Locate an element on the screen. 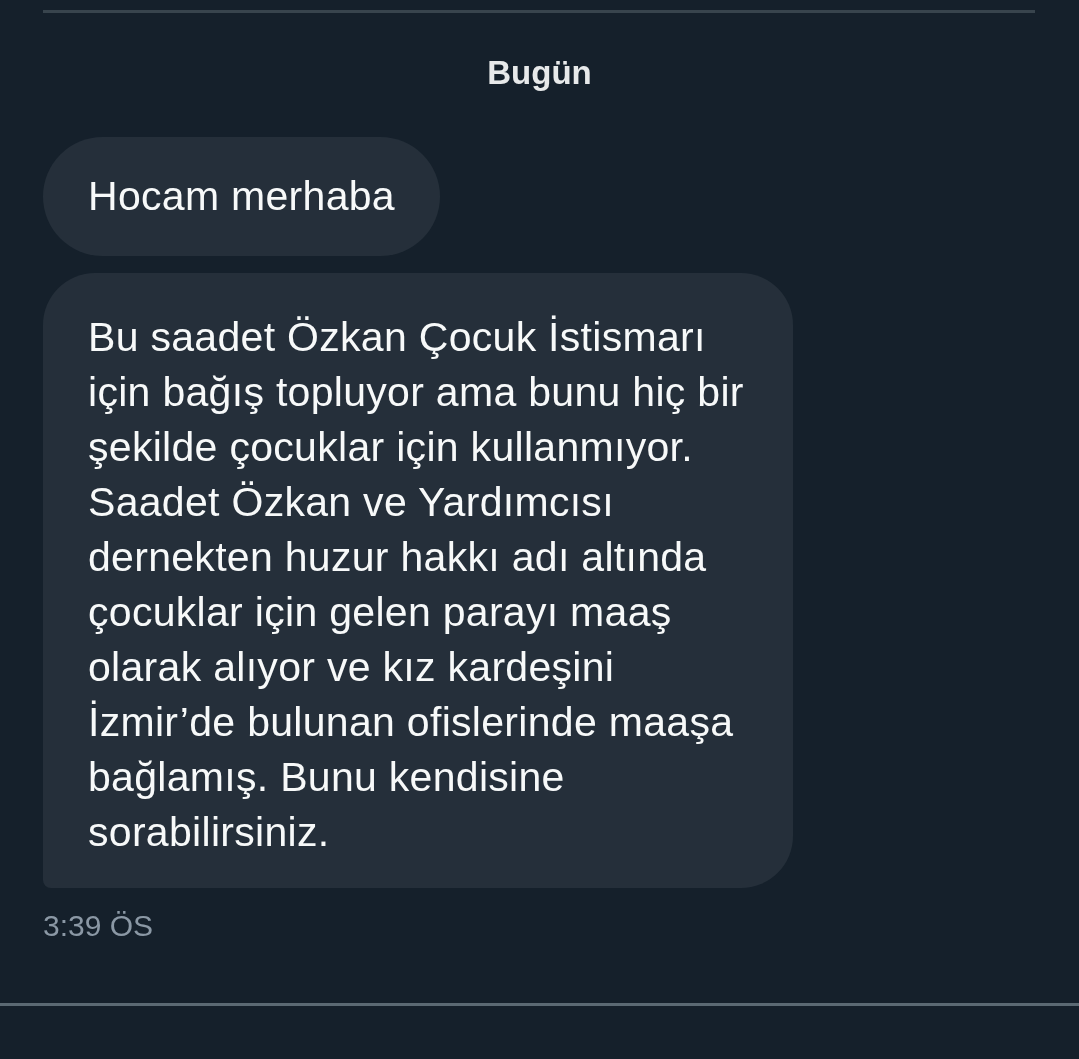 The width and height of the screenshot is (1079, 1059). message-bubble: Hocam merhaba is located at coordinates (241, 196).